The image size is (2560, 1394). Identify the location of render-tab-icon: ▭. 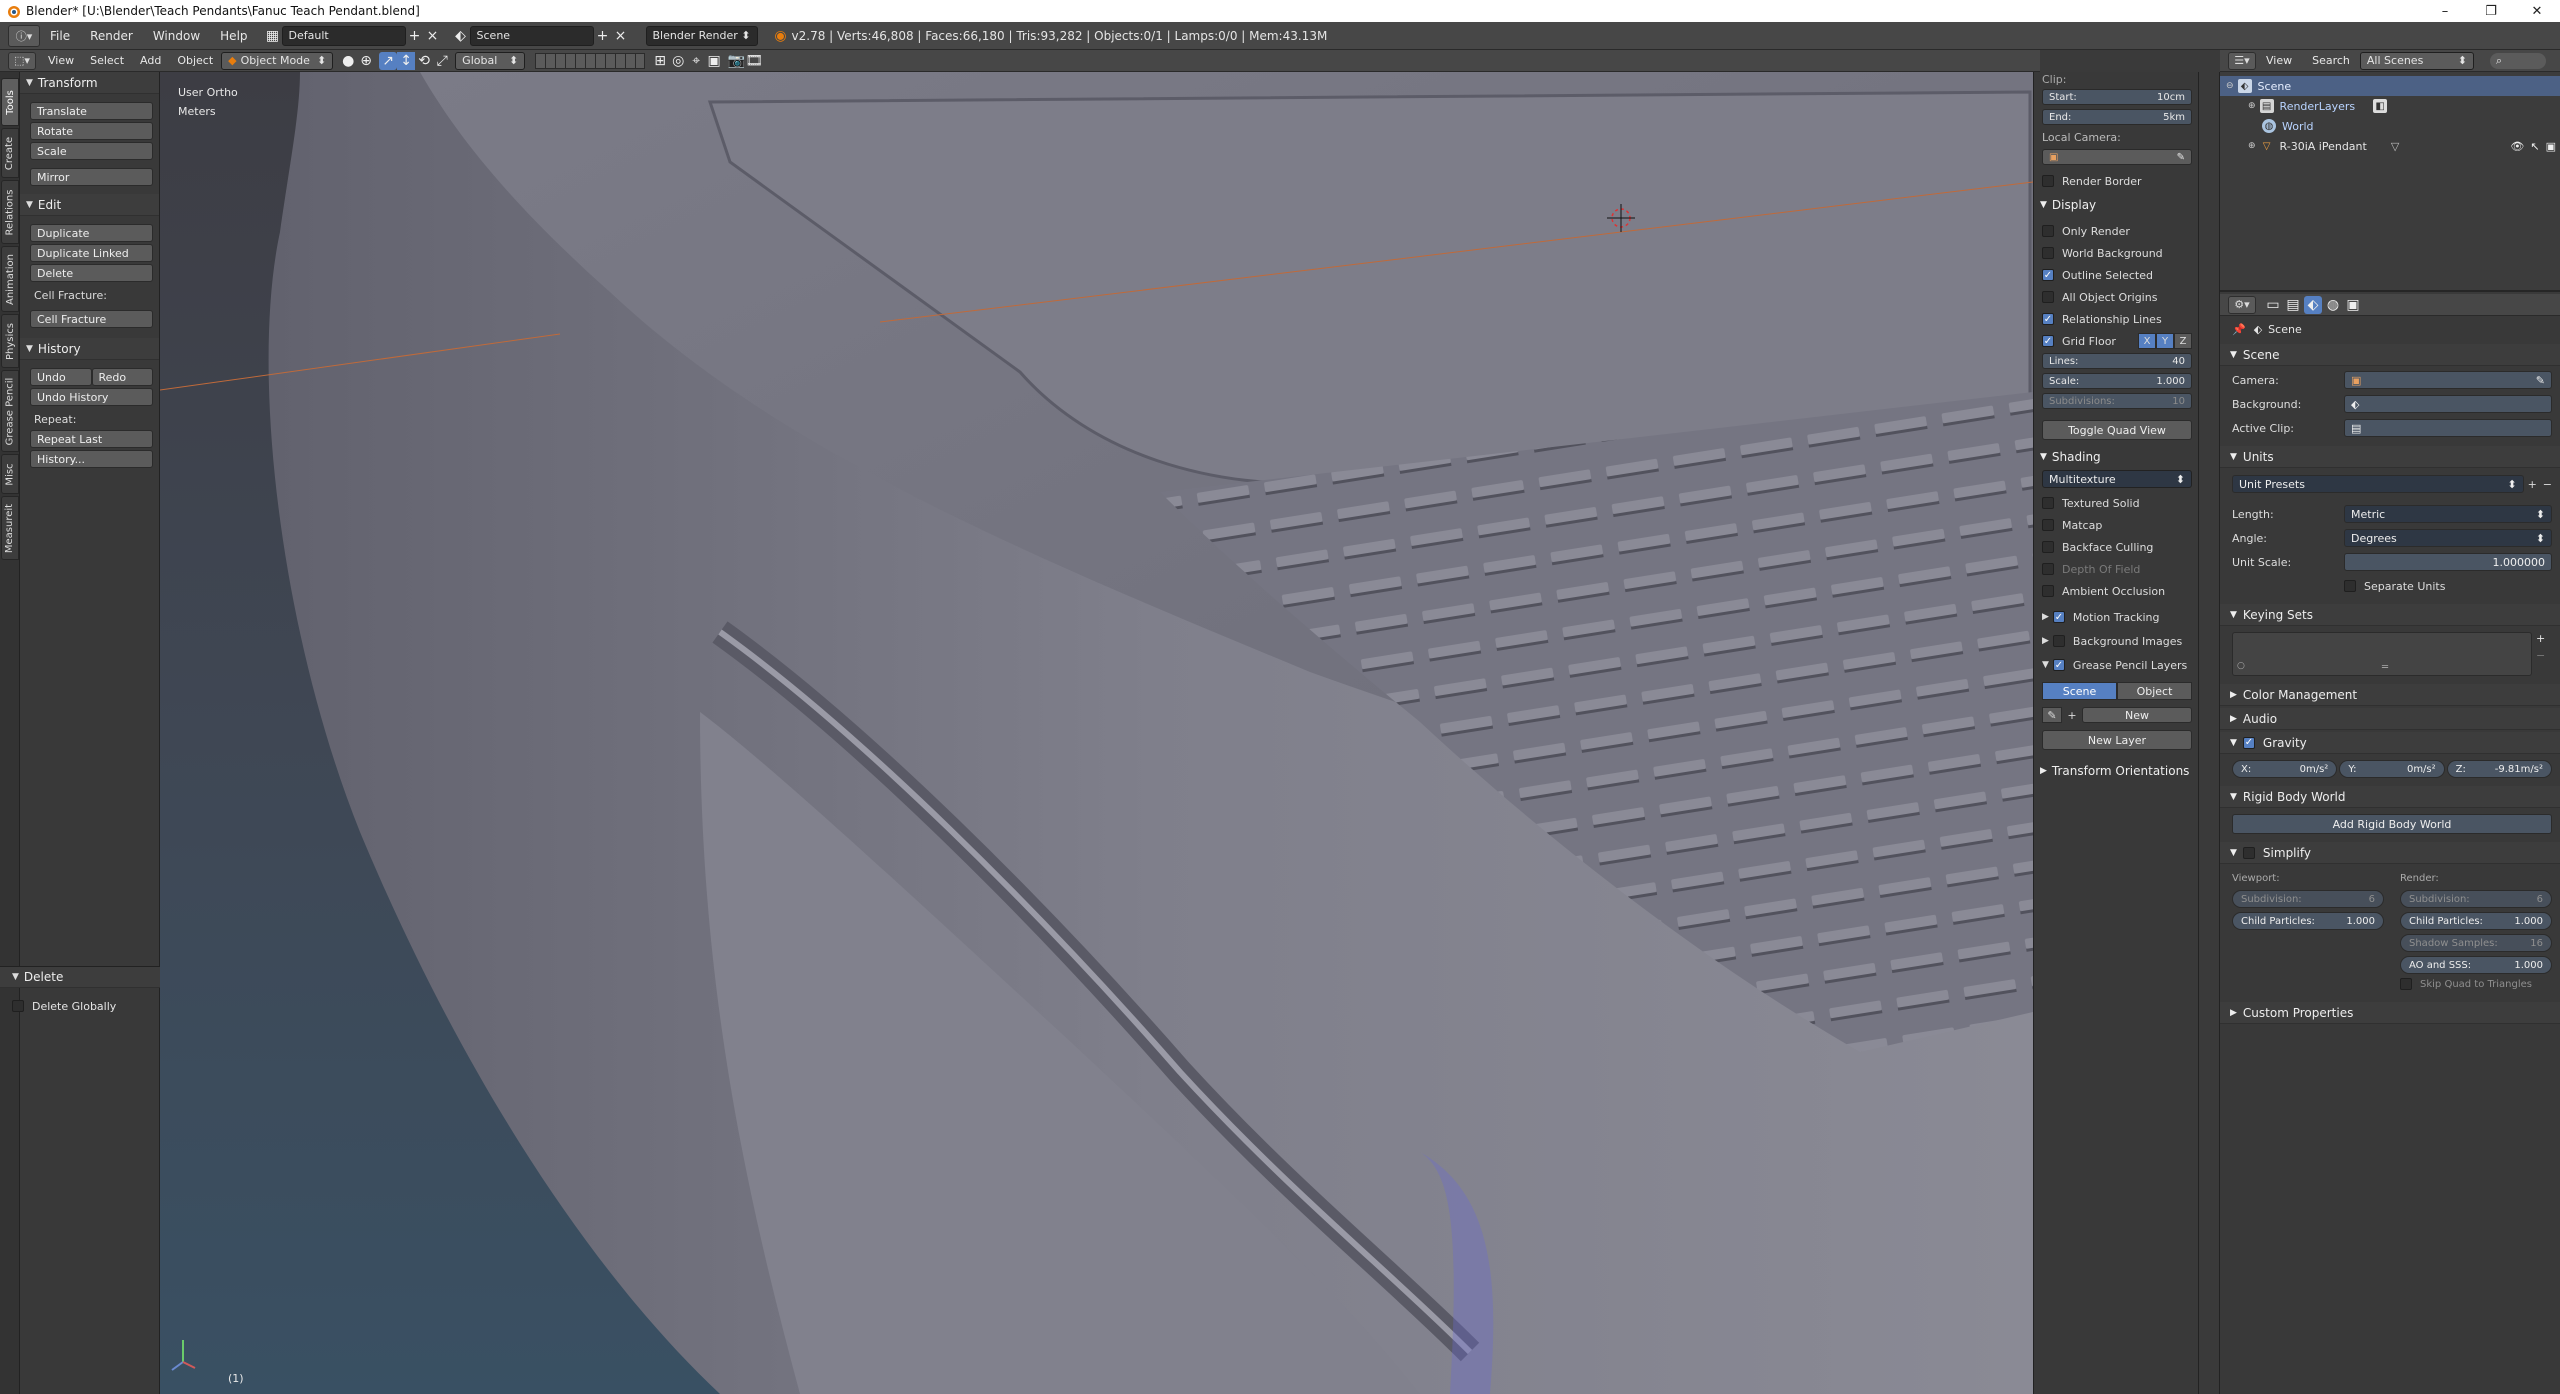
(2273, 305).